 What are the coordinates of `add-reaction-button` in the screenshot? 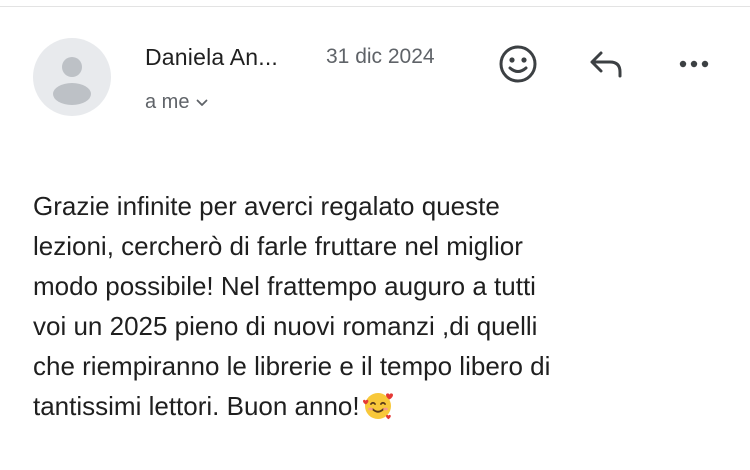 It's located at (518, 64).